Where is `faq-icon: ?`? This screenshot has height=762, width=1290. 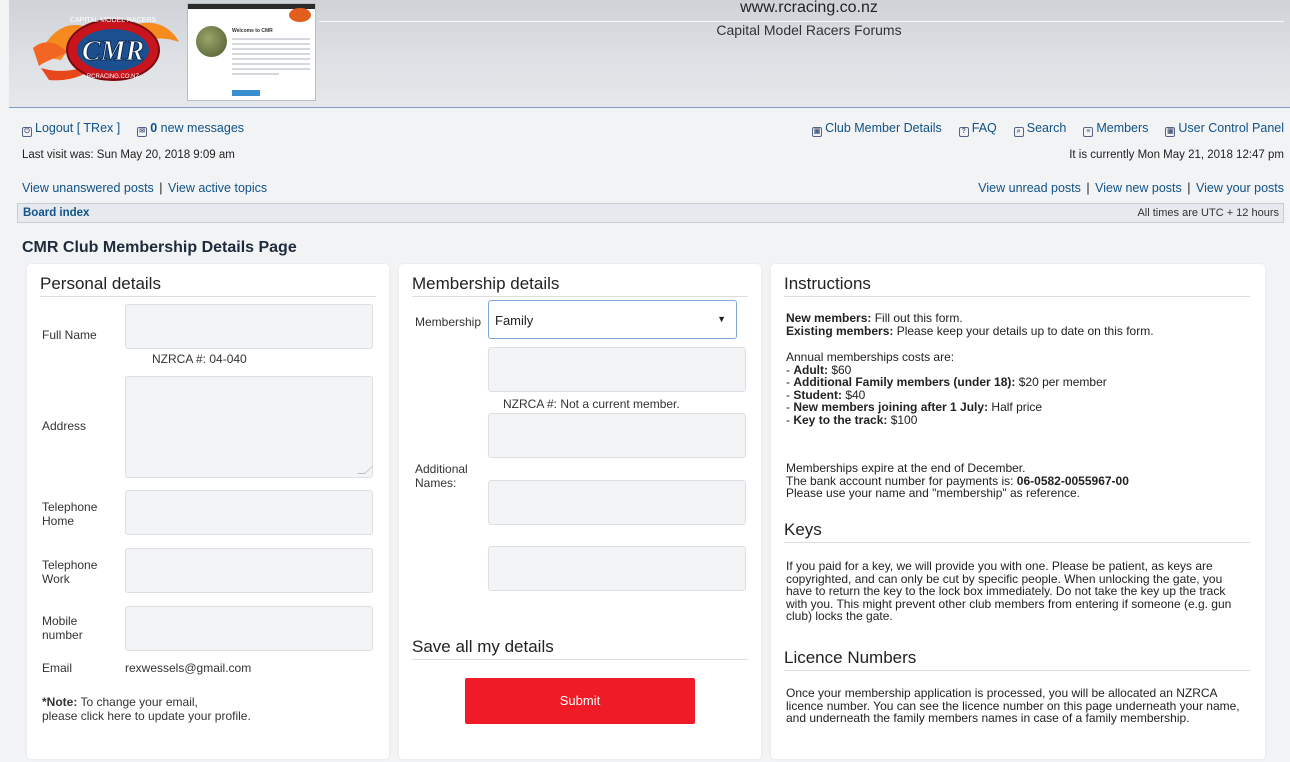 faq-icon: ? is located at coordinates (963, 132).